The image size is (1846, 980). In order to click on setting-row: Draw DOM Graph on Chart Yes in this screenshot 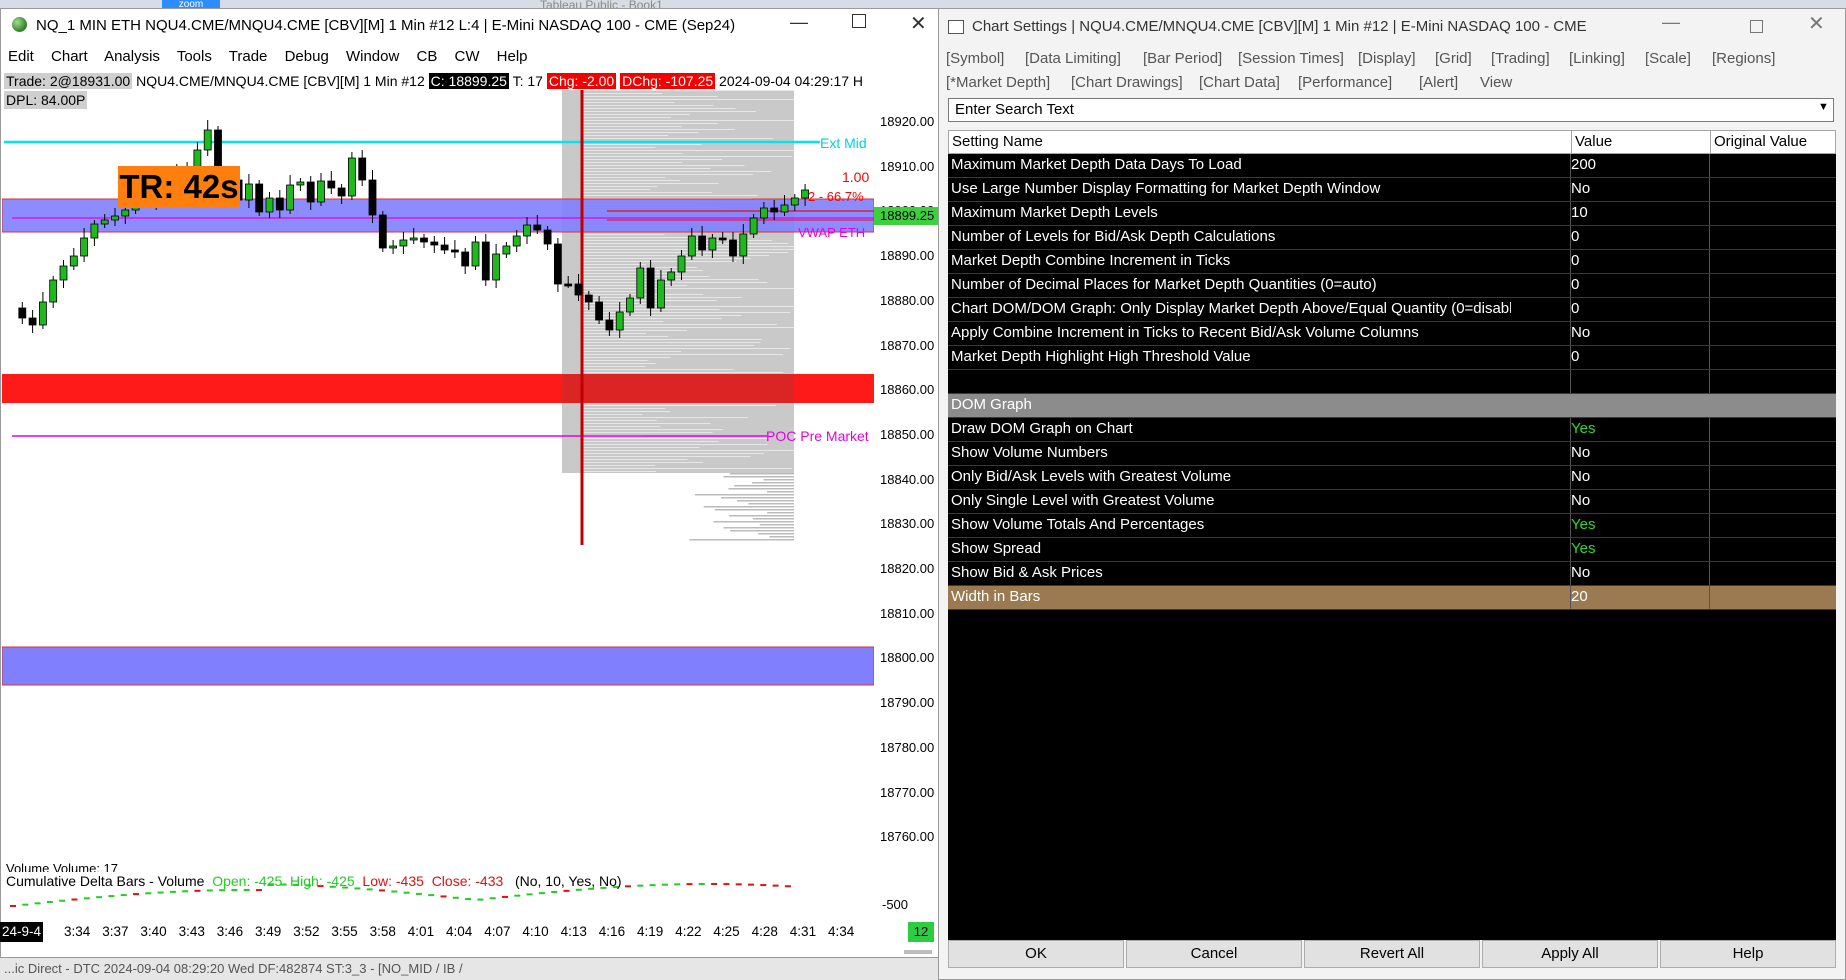, I will do `click(1392, 430)`.